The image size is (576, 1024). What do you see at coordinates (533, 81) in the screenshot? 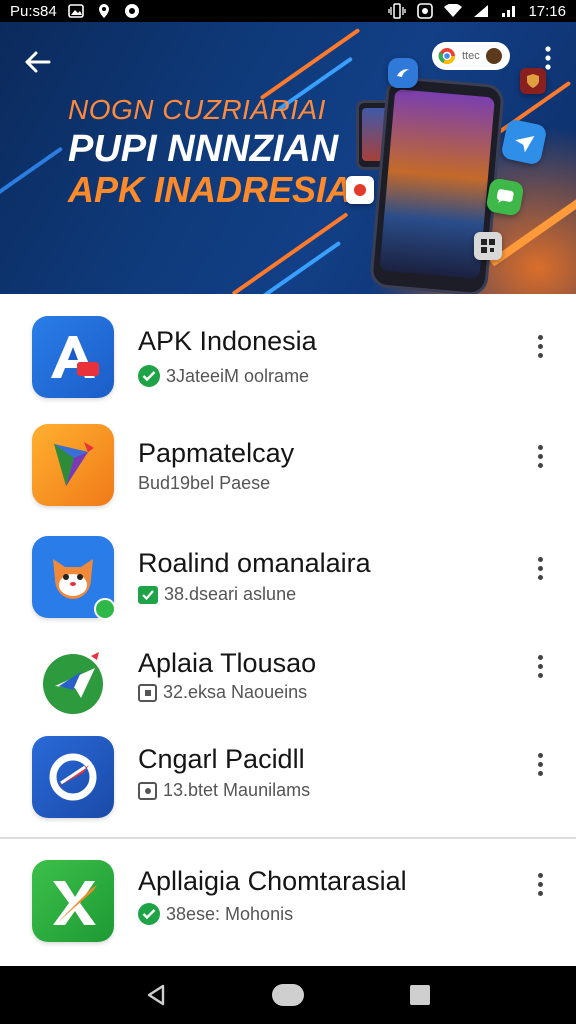
I see `shield-icon` at bounding box center [533, 81].